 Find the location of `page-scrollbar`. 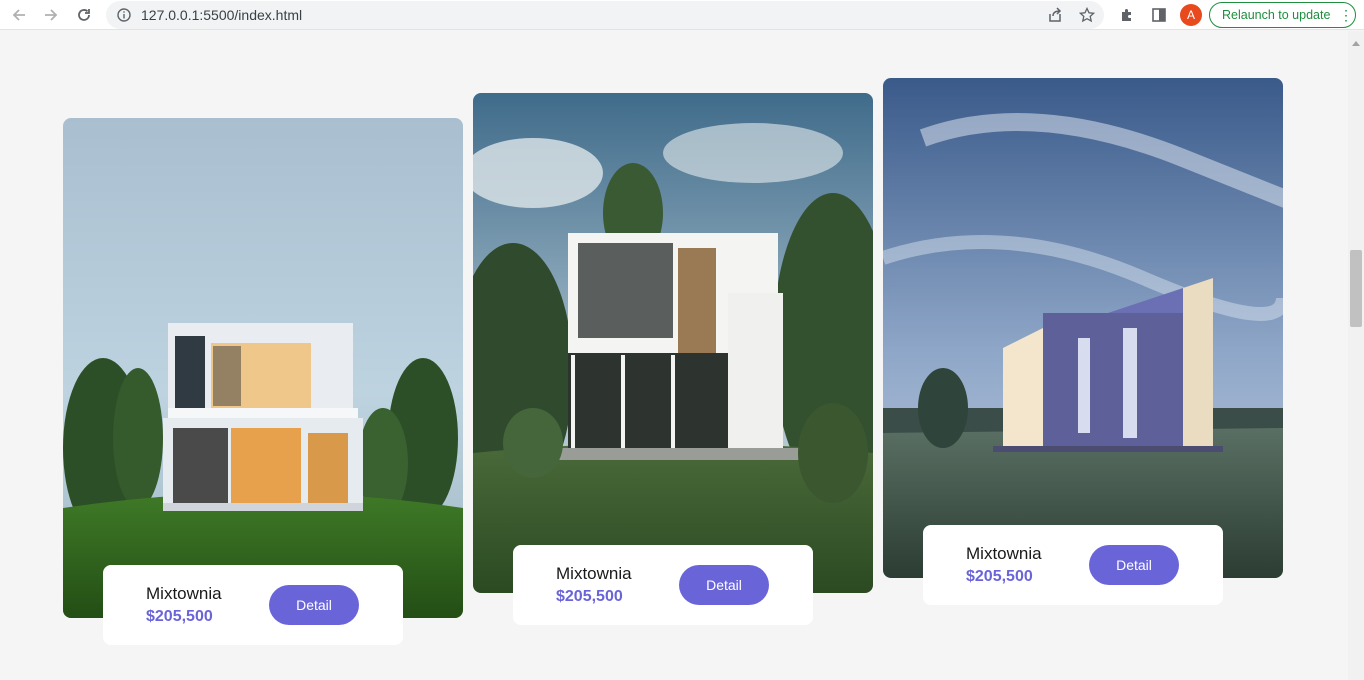

page-scrollbar is located at coordinates (1356, 355).